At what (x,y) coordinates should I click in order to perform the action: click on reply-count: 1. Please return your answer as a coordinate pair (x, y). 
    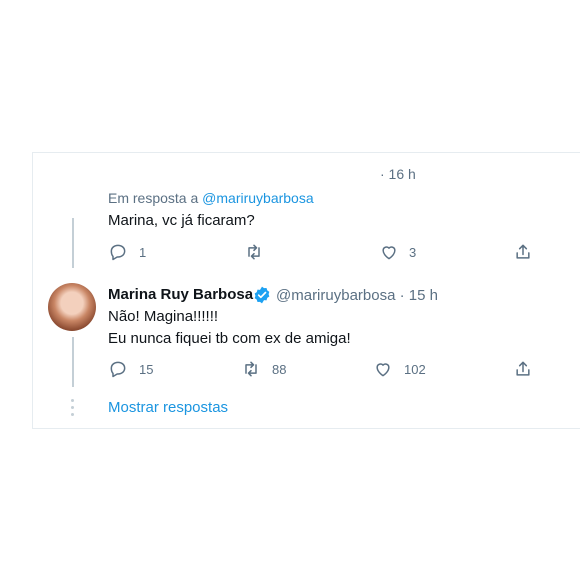
    Looking at the image, I should click on (143, 252).